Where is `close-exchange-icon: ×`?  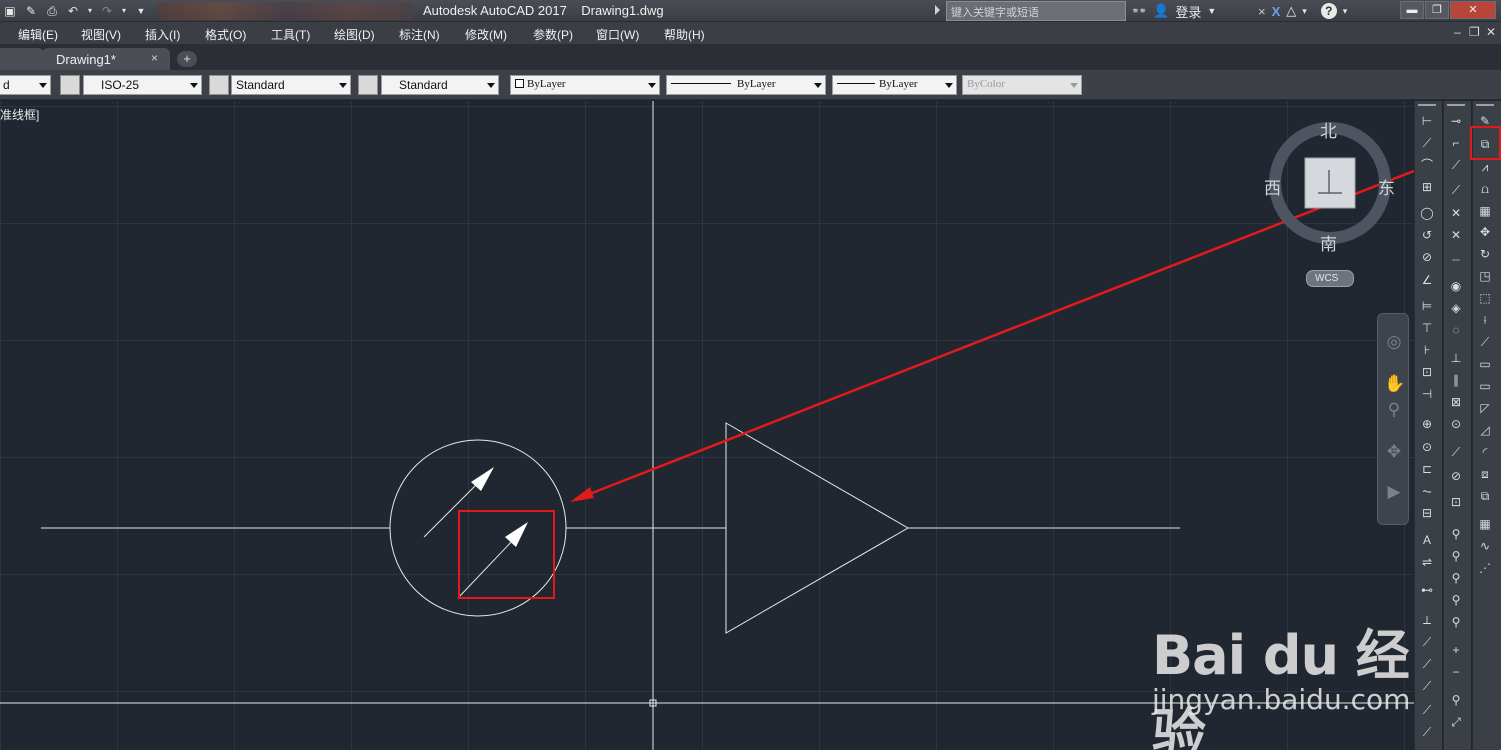 close-exchange-icon: × is located at coordinates (1262, 11).